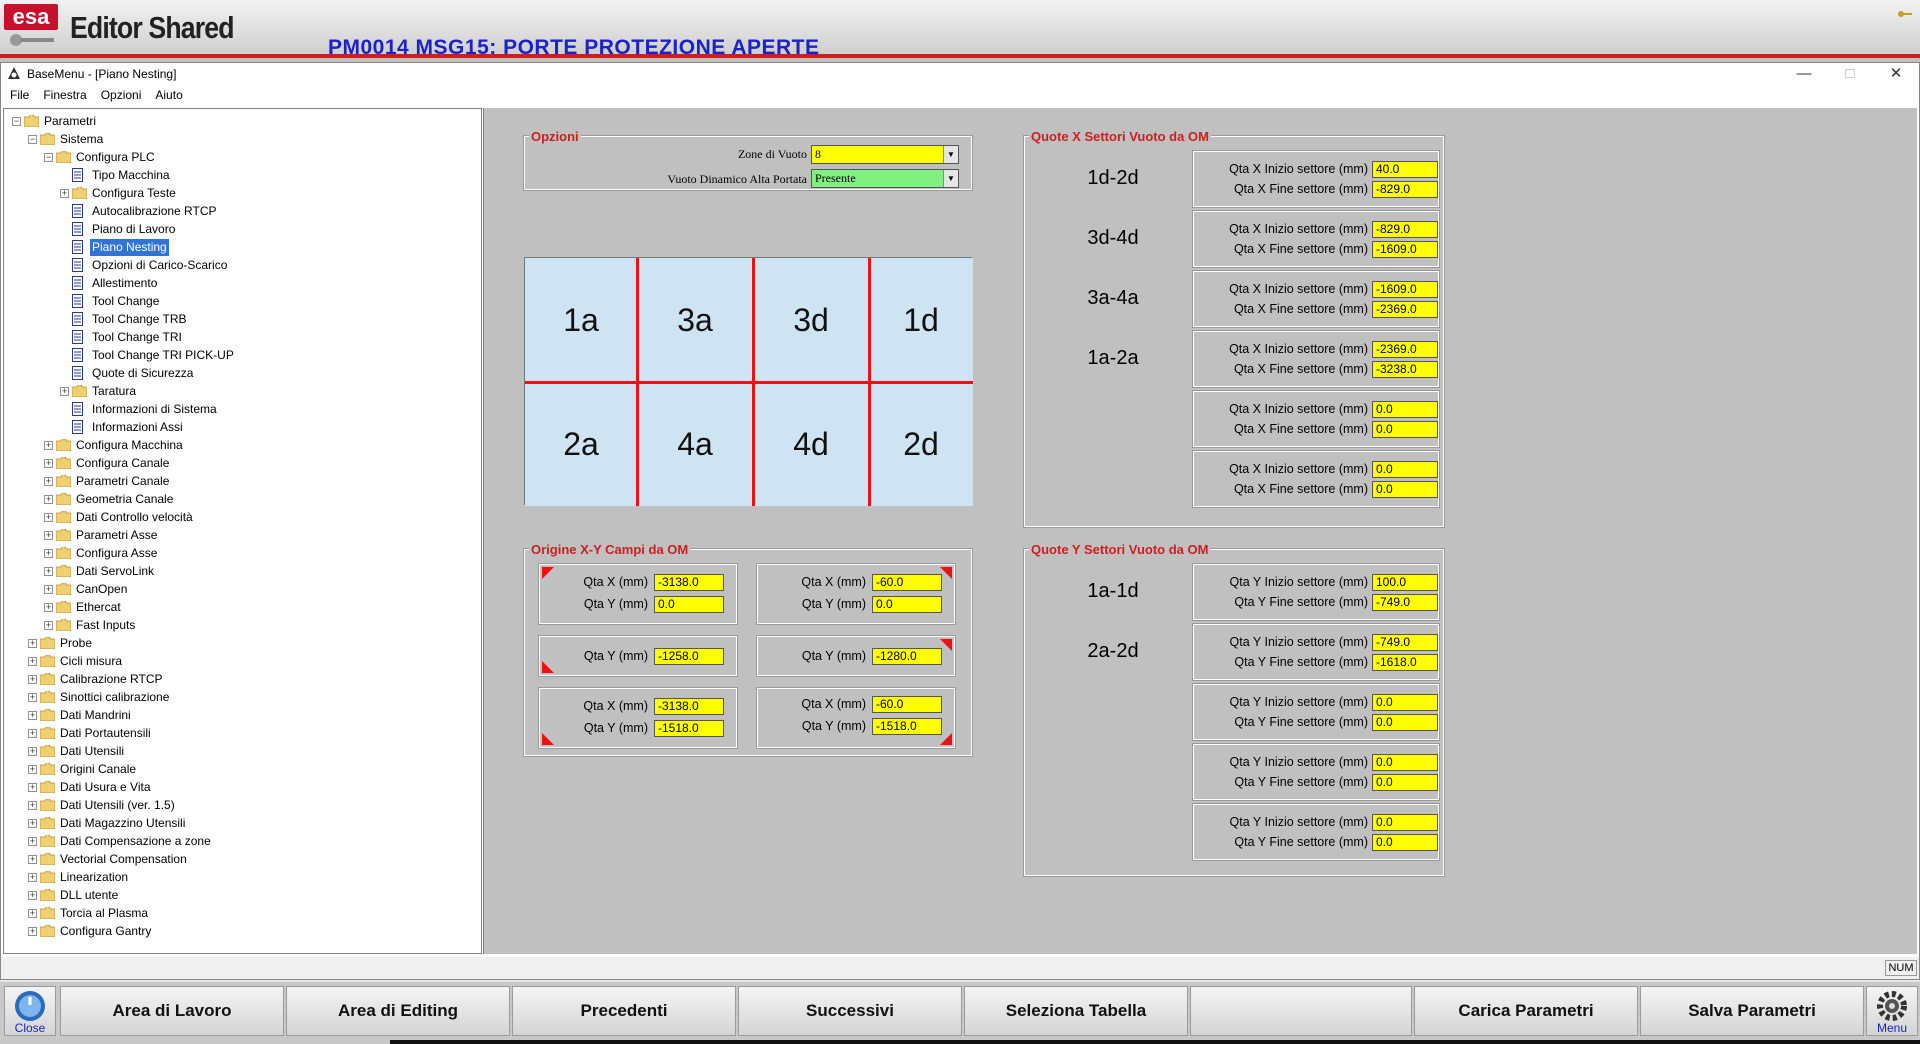 The width and height of the screenshot is (1920, 1044). Describe the element at coordinates (811, 320) in the screenshot. I see `zone-cell: 3d` at that location.